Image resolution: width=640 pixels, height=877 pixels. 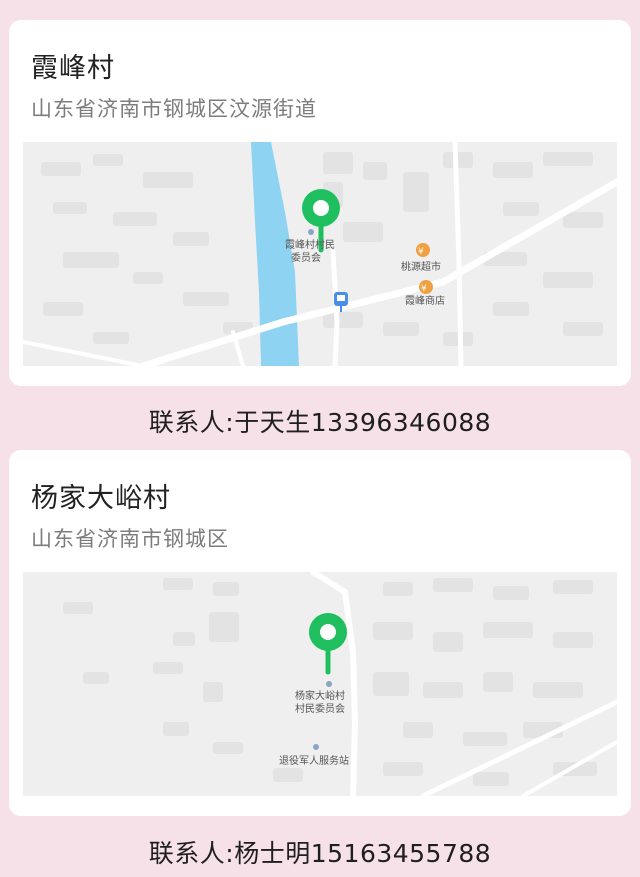 I want to click on village-address: 山东省济南市钢城区汶源街道, so click(x=174, y=109).